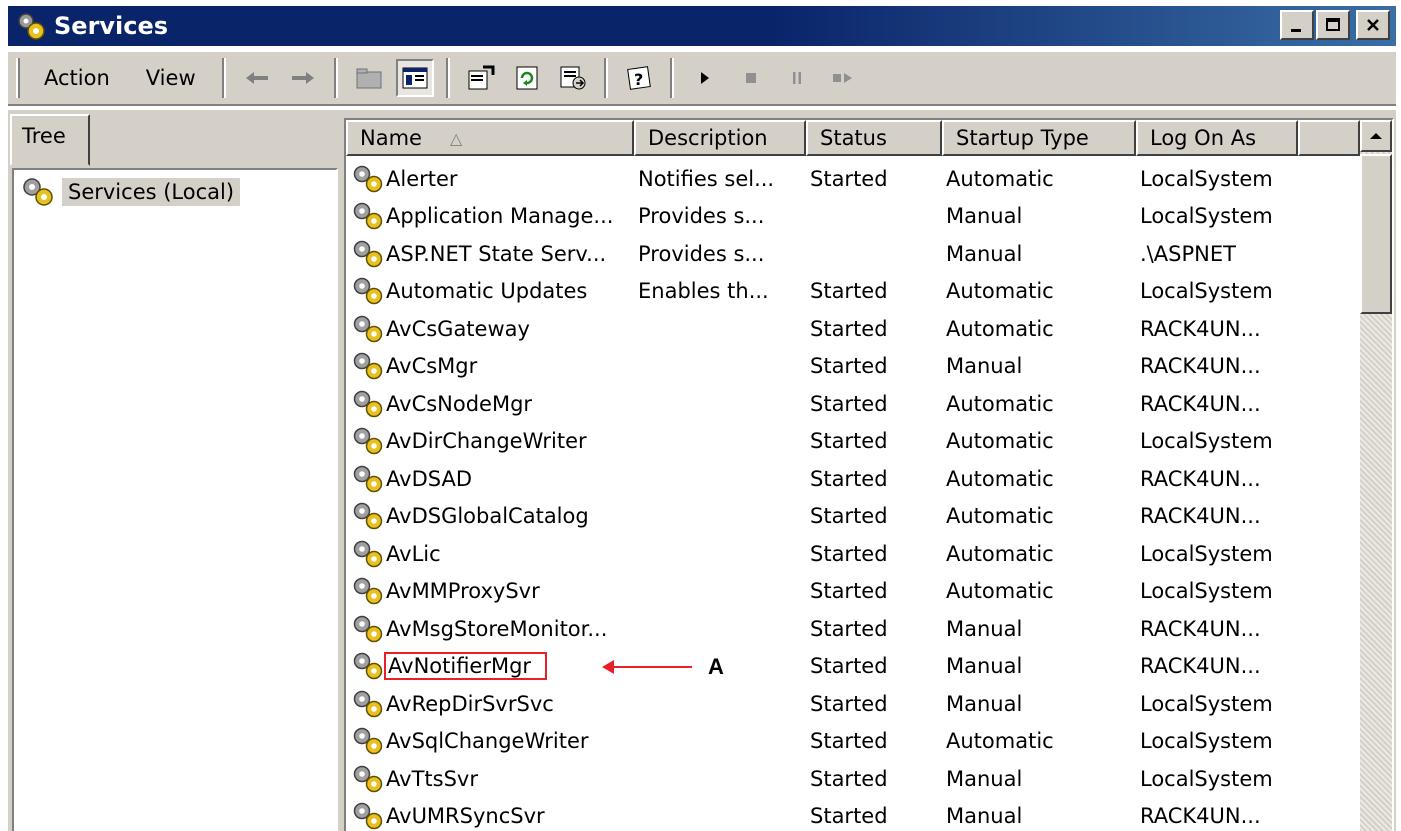  Describe the element at coordinates (490, 291) in the screenshot. I see `cell-name: Automatic Updates` at that location.